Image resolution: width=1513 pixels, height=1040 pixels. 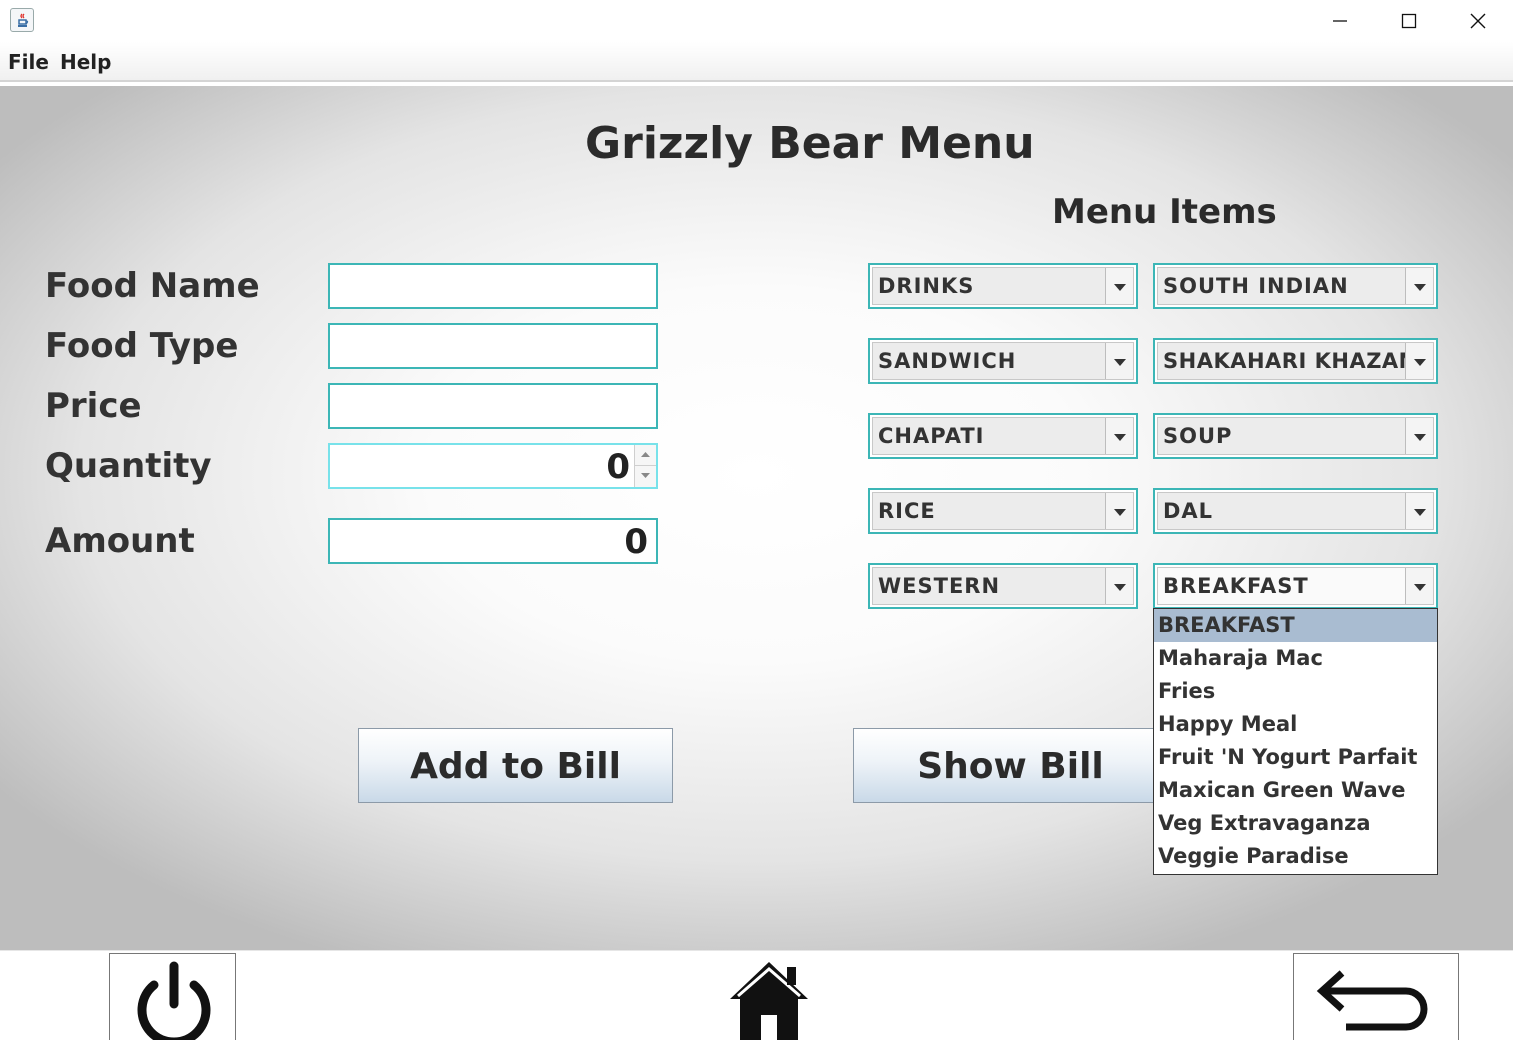 I want to click on combo-western: WESTERN, so click(x=1003, y=586).